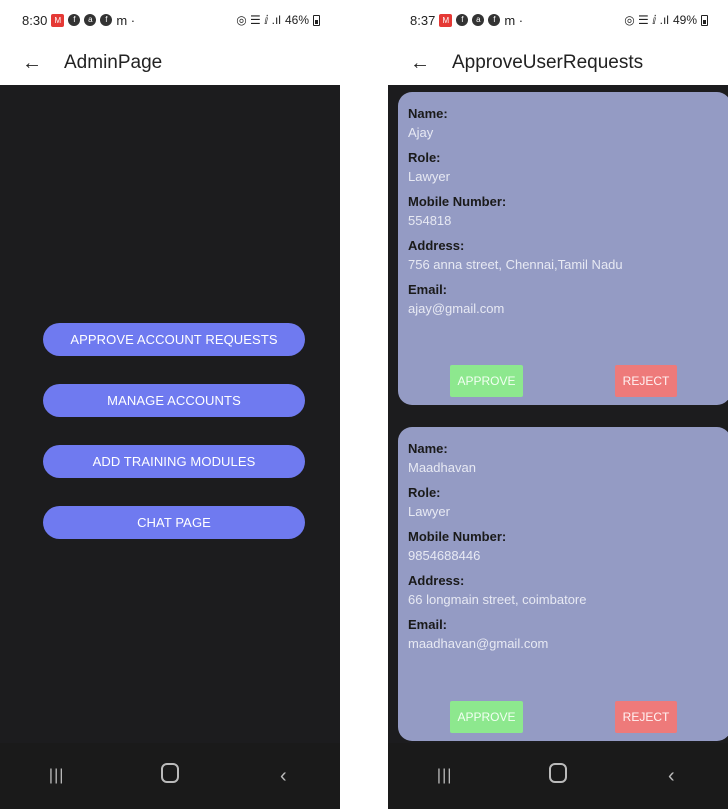  I want to click on add-training-modules-button: ADD TRAINING MODULES, so click(174, 461).